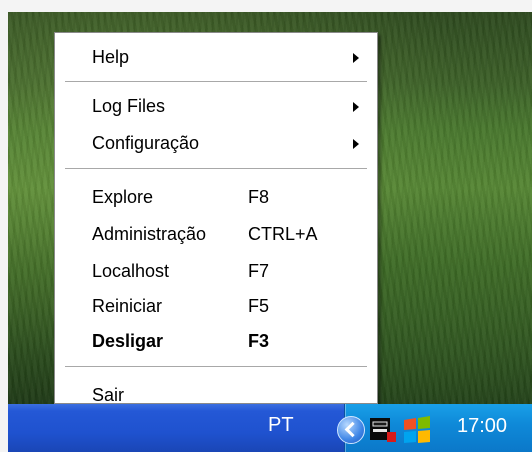  Describe the element at coordinates (259, 341) in the screenshot. I see `menu-item-shortcut: F3` at that location.